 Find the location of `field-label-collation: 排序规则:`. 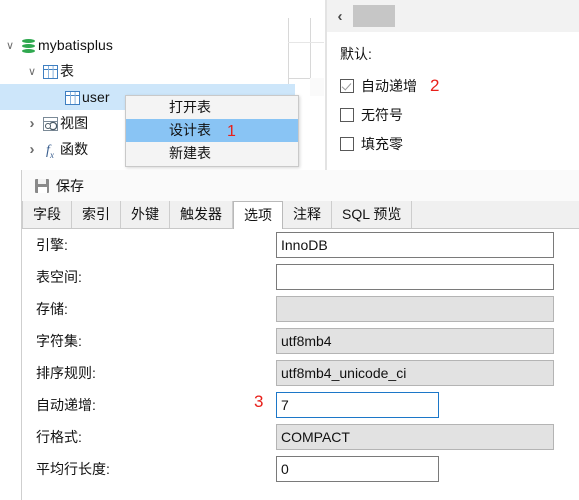

field-label-collation: 排序规则: is located at coordinates (66, 373).